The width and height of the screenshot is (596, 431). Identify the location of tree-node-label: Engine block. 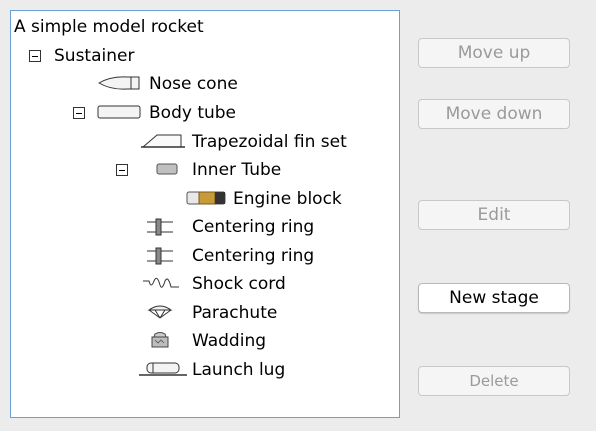
(287, 199).